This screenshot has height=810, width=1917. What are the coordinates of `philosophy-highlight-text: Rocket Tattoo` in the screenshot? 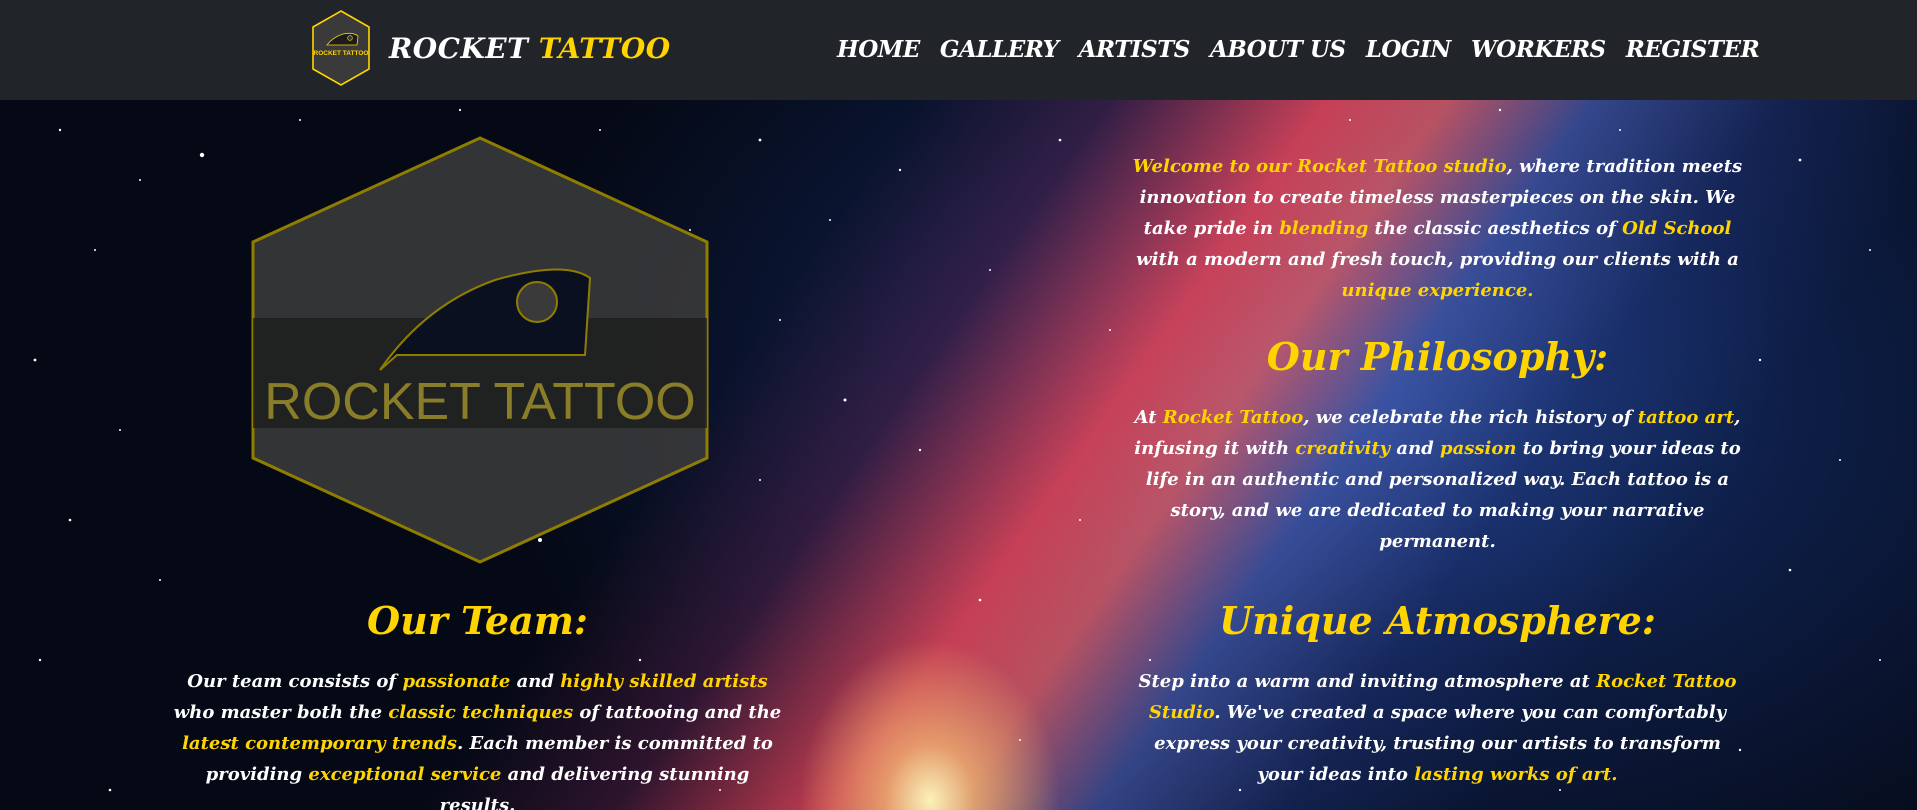 It's located at (1233, 417).